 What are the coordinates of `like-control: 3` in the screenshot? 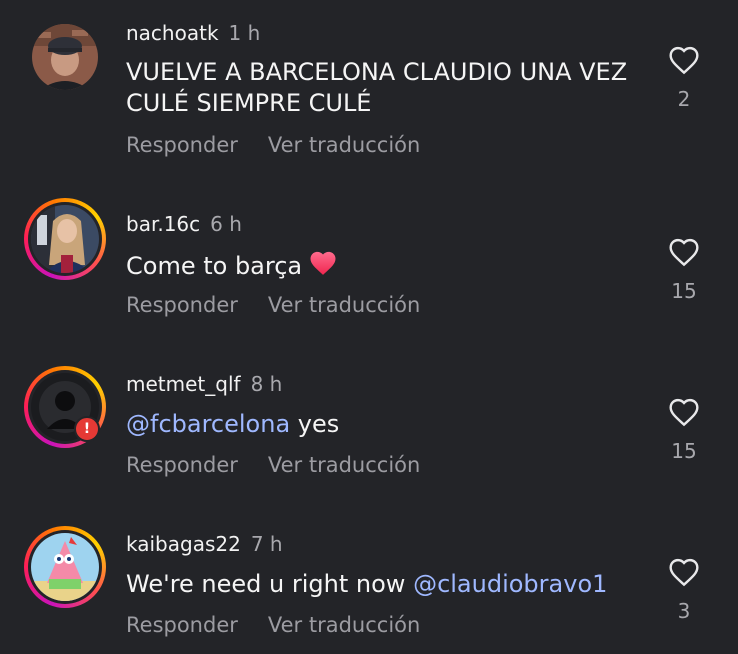 It's located at (684, 590).